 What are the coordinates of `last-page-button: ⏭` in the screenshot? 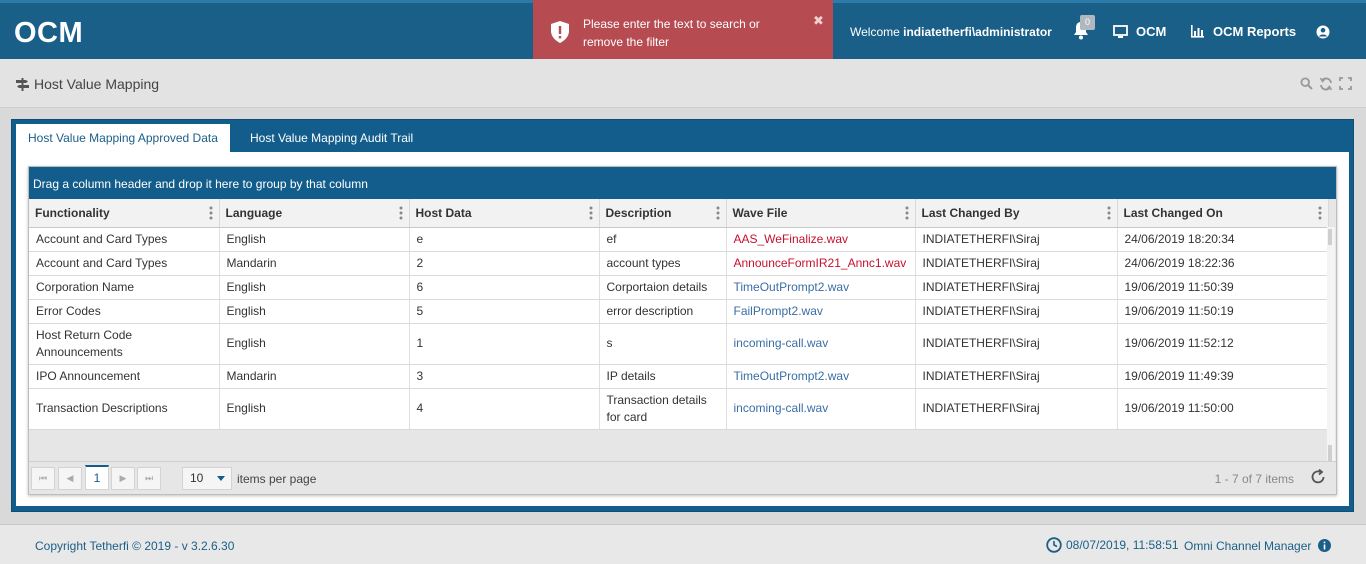 It's located at (149, 478).